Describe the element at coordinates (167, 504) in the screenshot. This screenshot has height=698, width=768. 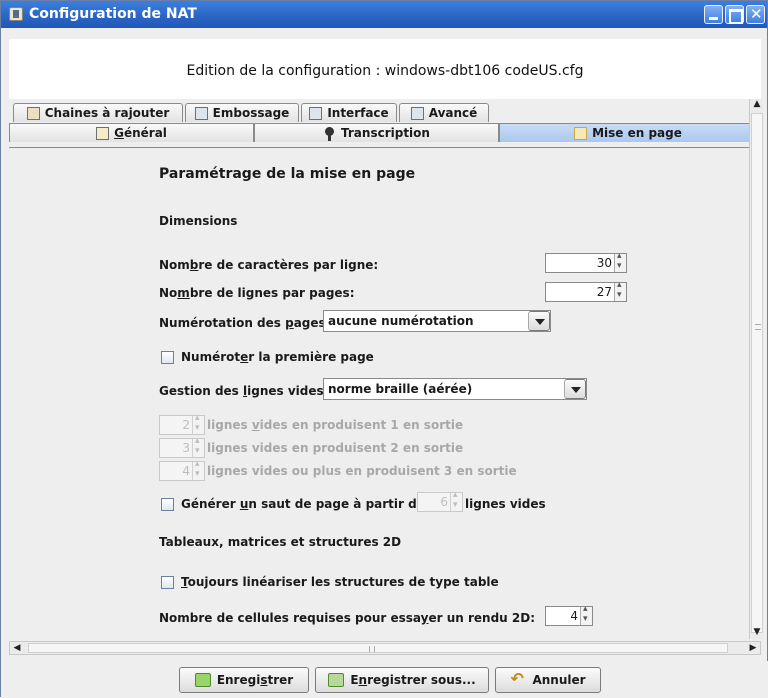
I see `page-break-checkbox` at that location.